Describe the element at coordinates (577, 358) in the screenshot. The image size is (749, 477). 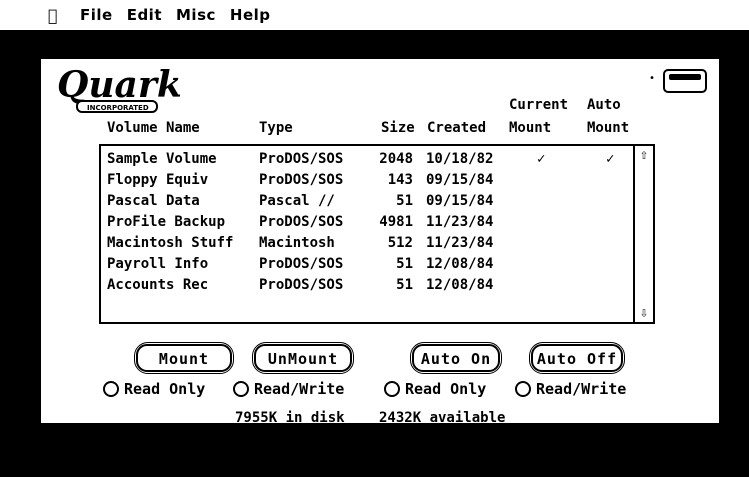
I see `auto-off-button: Auto Off` at that location.